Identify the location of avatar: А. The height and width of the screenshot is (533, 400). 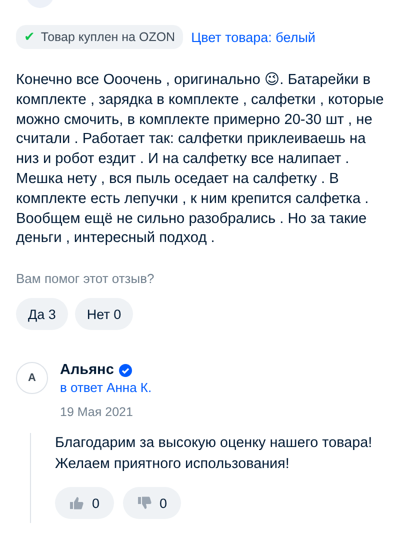
(32, 378).